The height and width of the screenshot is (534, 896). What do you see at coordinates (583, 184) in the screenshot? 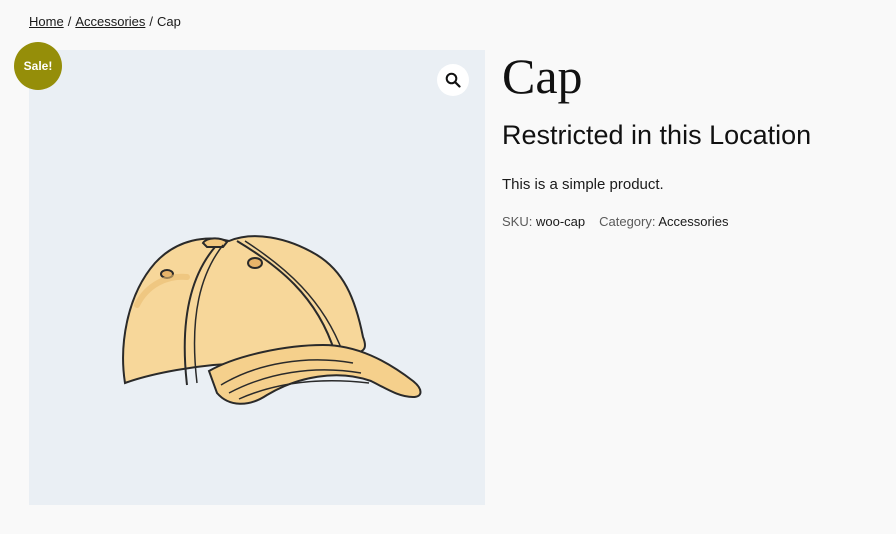
I see `product-short-description: This is a simple product.` at bounding box center [583, 184].